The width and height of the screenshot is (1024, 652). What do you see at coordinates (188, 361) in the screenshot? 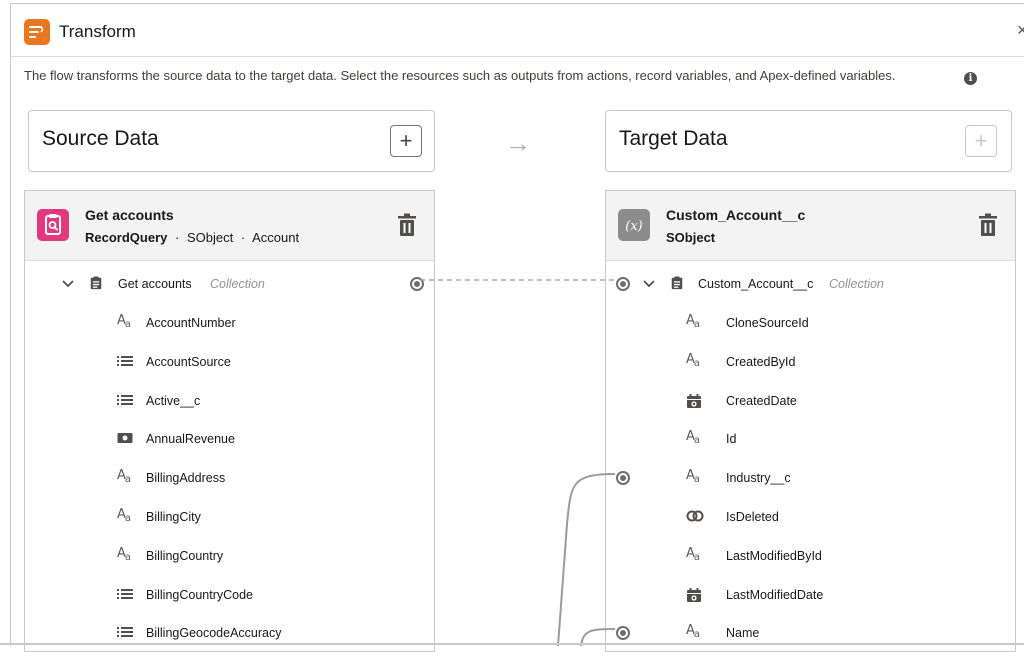
I see `source-field-label: AccountSource` at bounding box center [188, 361].